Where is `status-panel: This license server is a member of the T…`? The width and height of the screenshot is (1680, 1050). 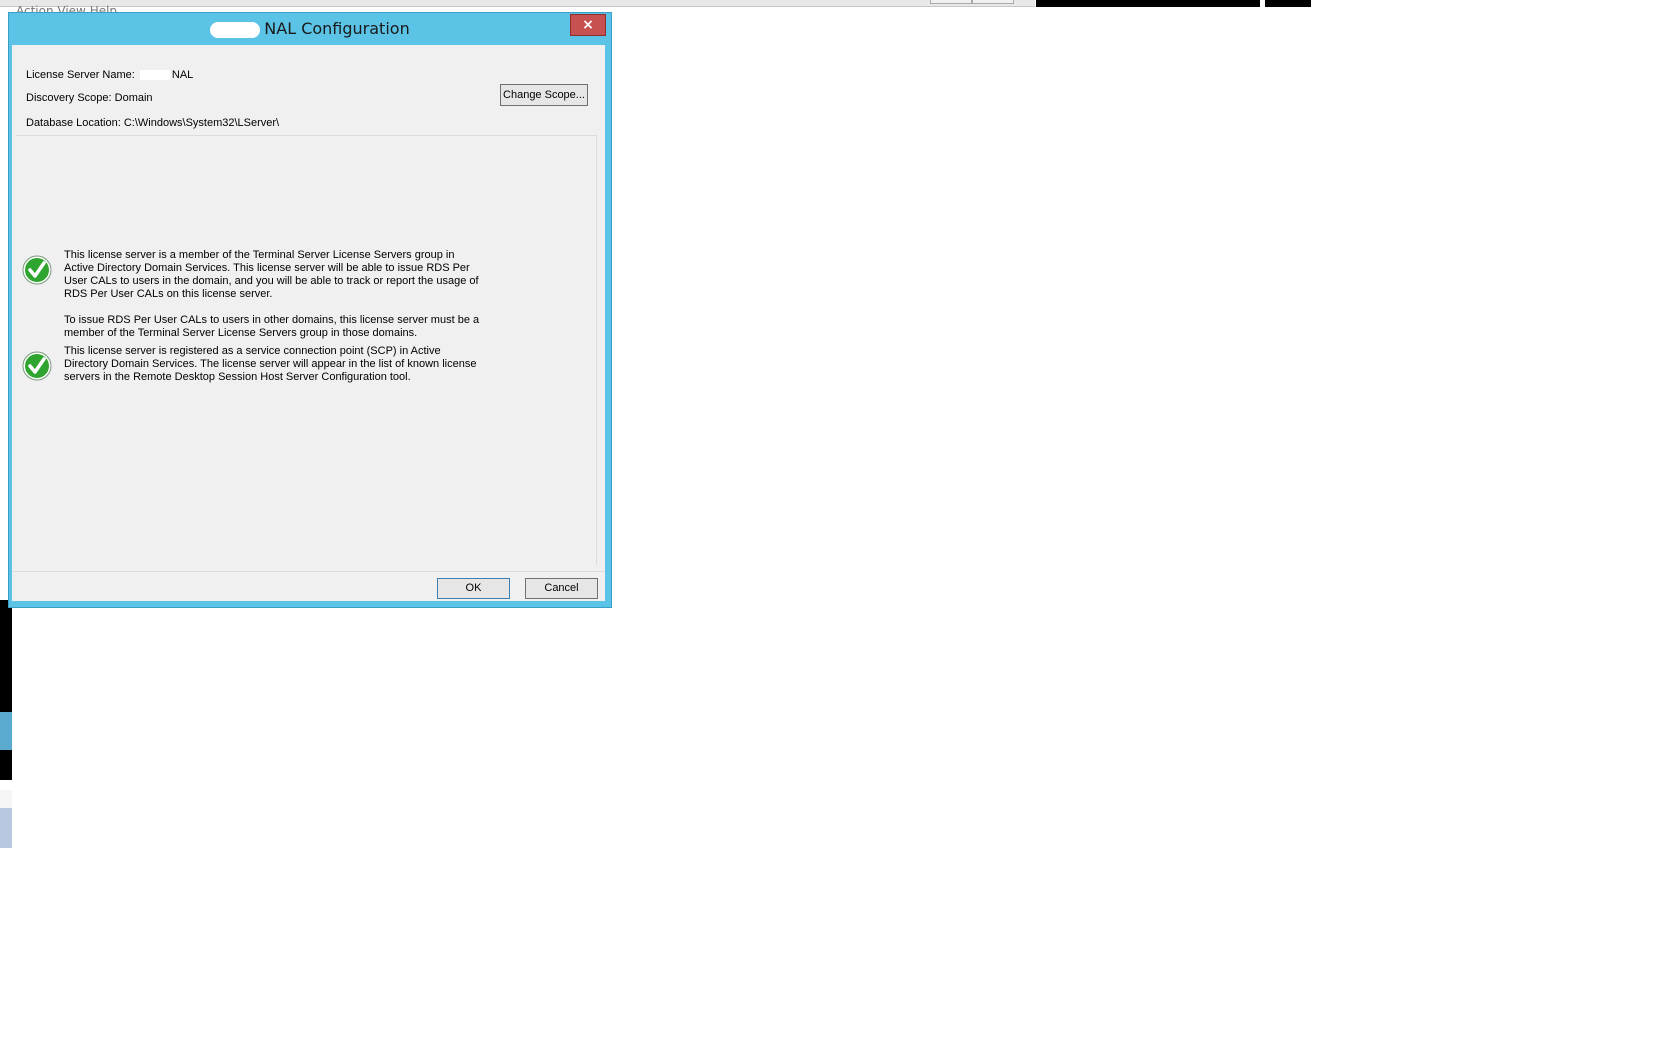
status-panel: This license server is a member of the T… is located at coordinates (306, 350).